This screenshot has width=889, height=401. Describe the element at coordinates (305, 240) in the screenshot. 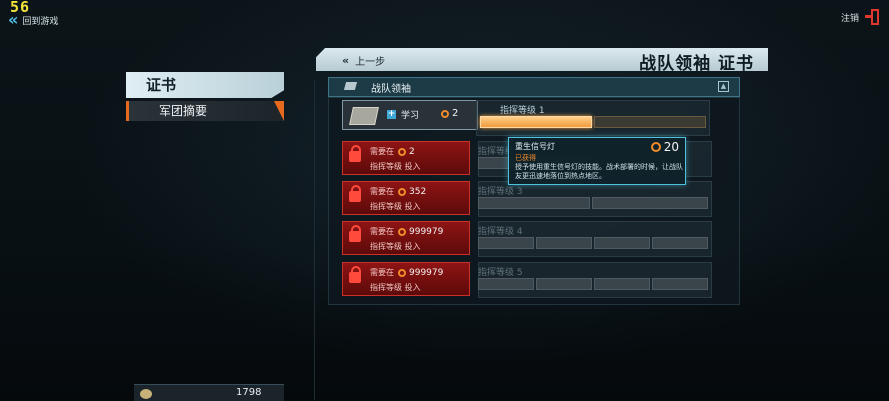

I see `decorative-frame` at that location.